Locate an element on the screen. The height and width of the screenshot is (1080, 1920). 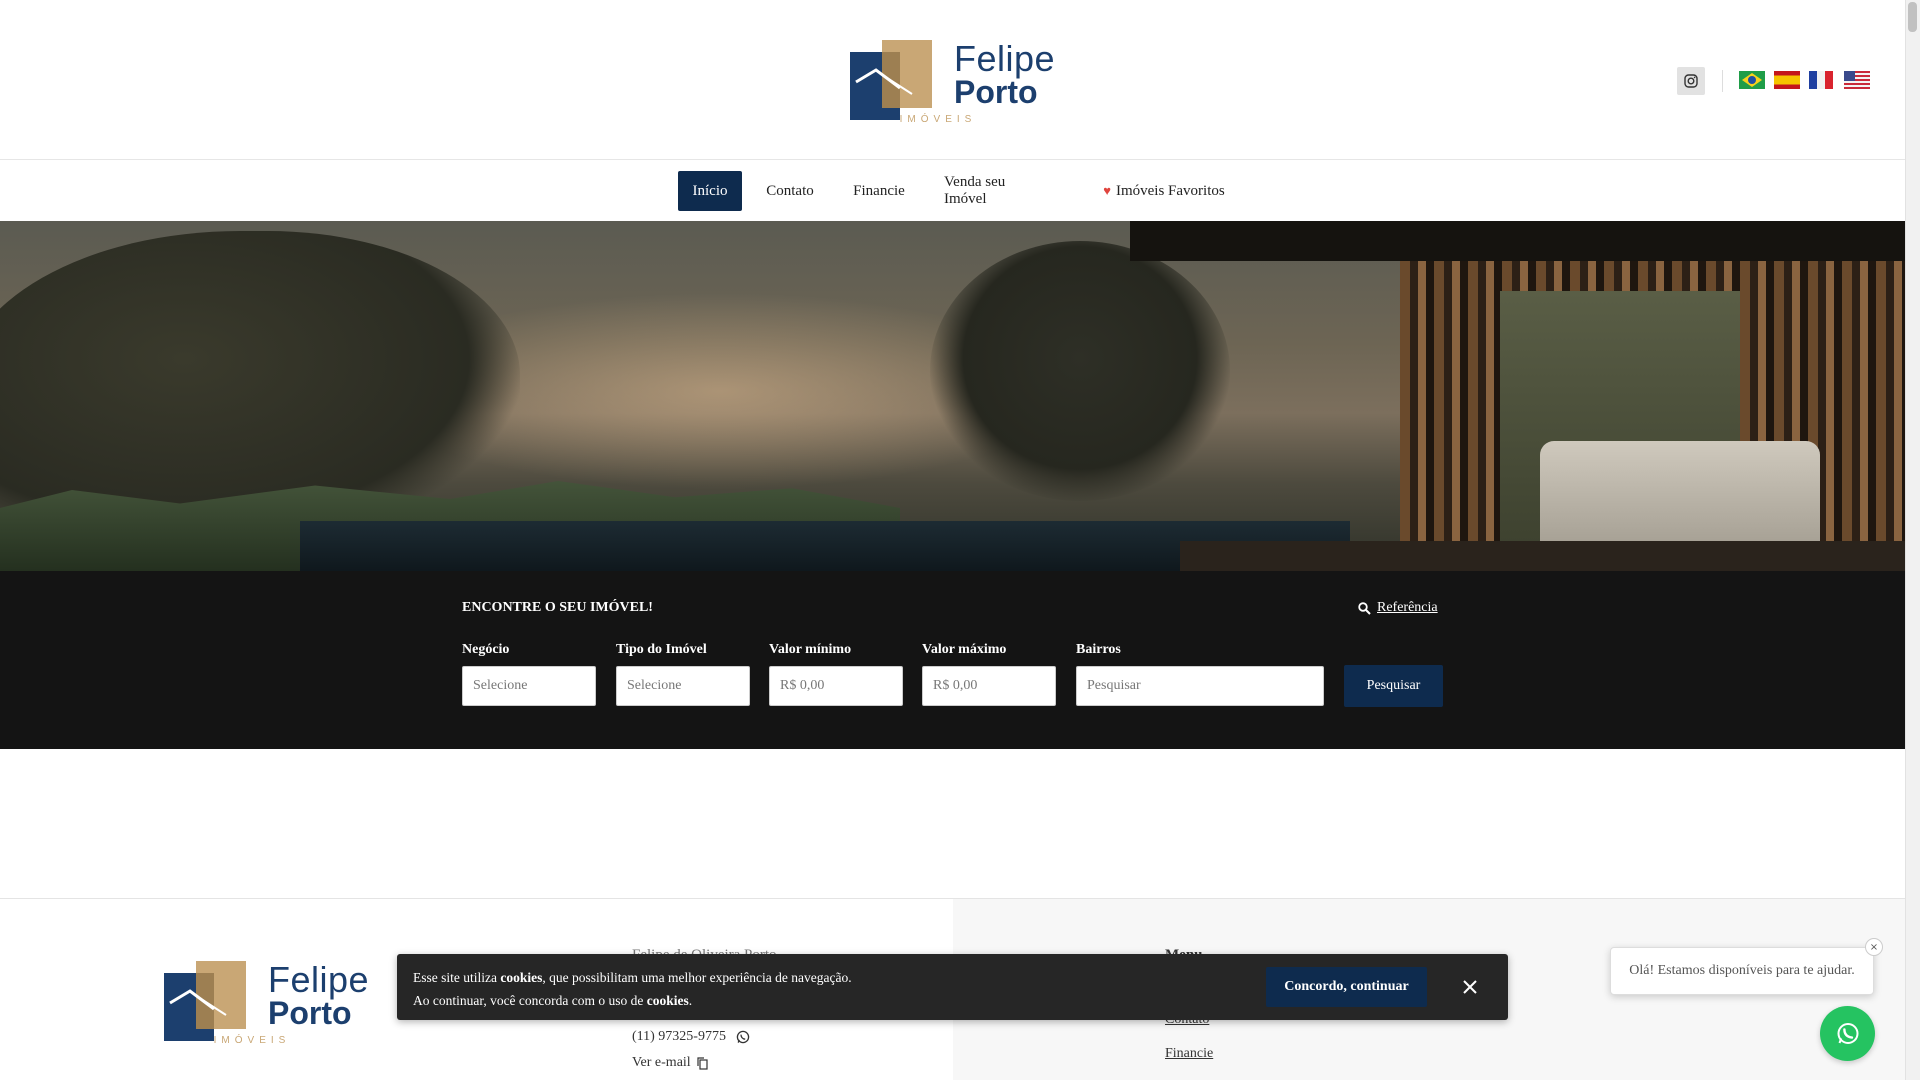
footer-email: Ver e-mail is located at coordinates (670, 1063).